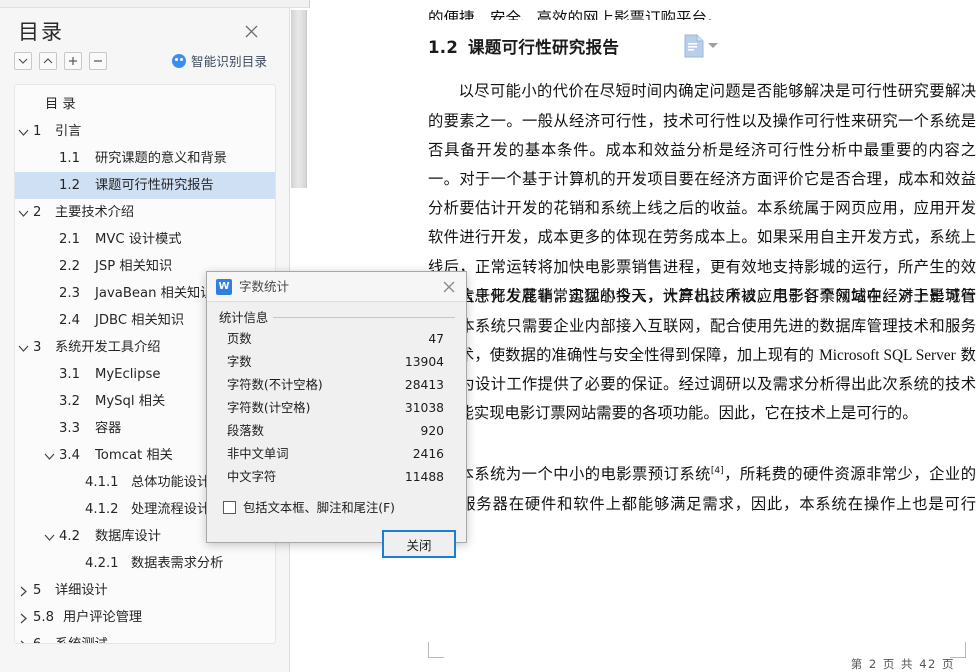  I want to click on collapse-up-button, so click(48, 61).